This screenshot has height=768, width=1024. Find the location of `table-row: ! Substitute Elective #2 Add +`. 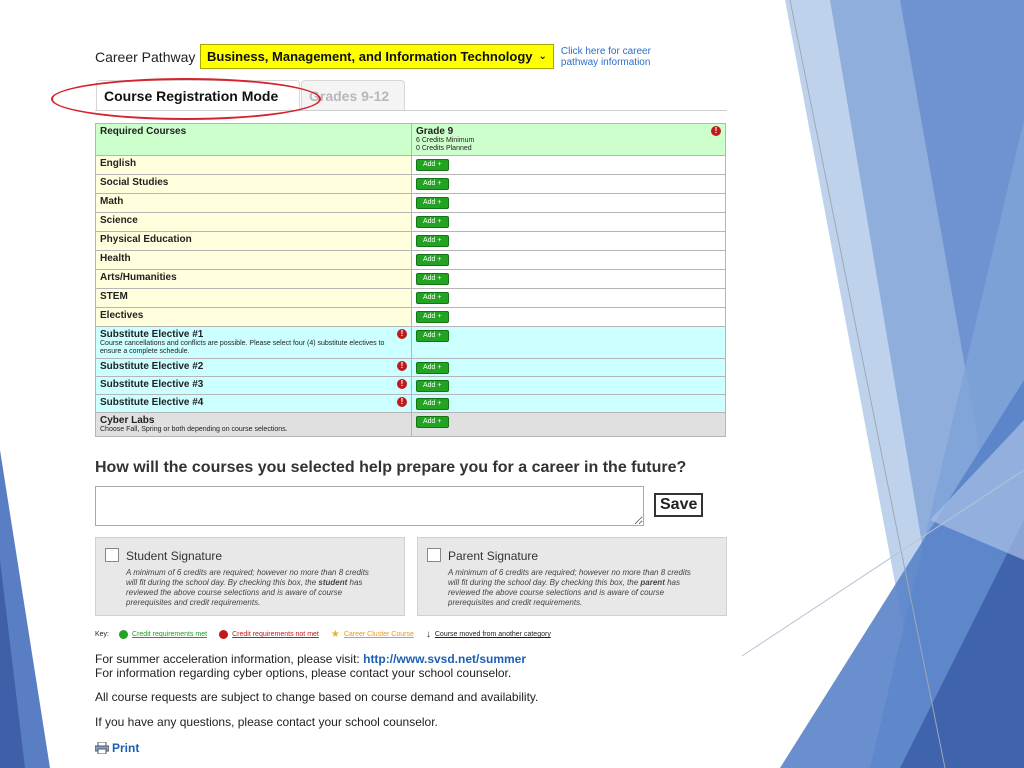

table-row: ! Substitute Elective #2 Add + is located at coordinates (410, 367).